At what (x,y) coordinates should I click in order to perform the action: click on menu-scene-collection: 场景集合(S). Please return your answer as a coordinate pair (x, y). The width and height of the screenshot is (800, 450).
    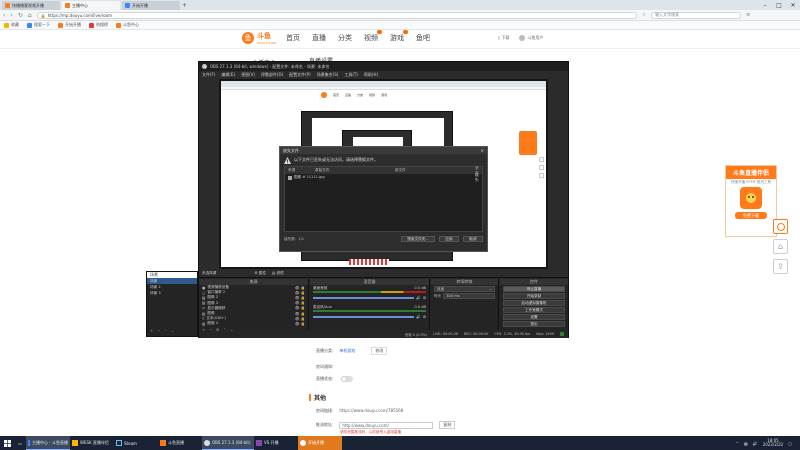
    Looking at the image, I should click on (328, 75).